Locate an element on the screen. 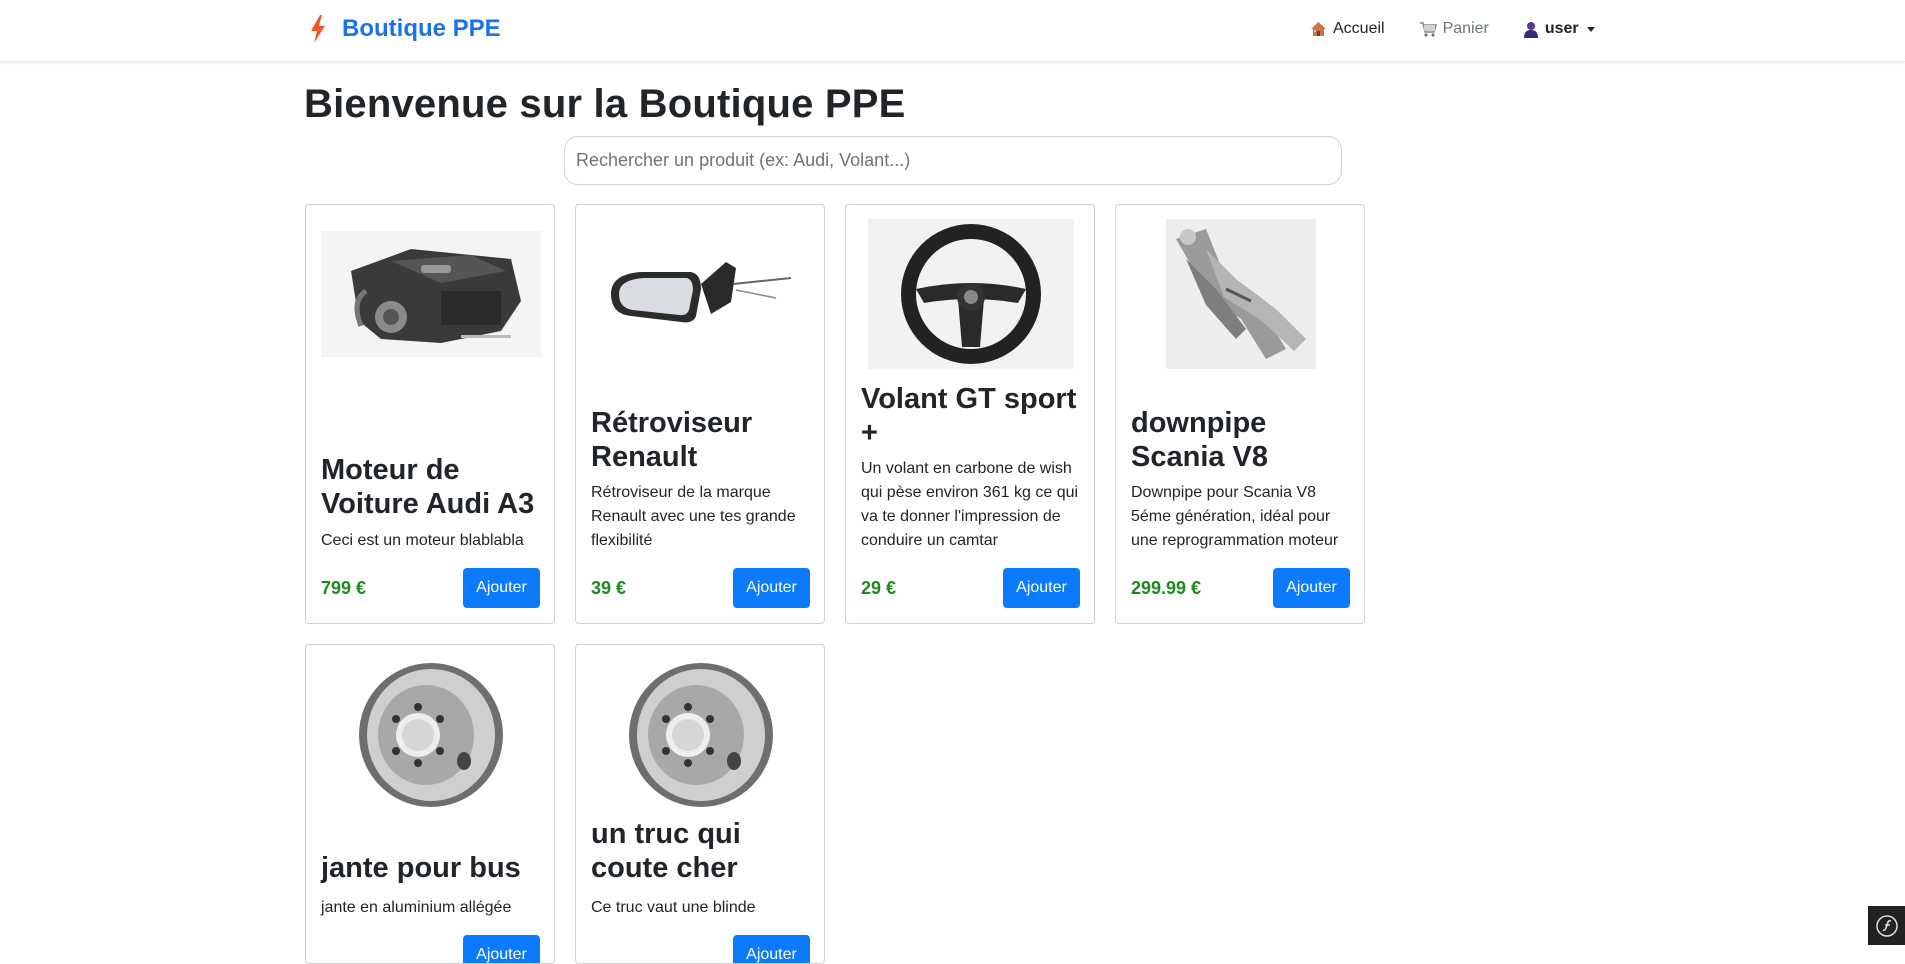 The height and width of the screenshot is (964, 1905). page-title: Bienvenue sur la Boutique PPE is located at coordinates (605, 104).